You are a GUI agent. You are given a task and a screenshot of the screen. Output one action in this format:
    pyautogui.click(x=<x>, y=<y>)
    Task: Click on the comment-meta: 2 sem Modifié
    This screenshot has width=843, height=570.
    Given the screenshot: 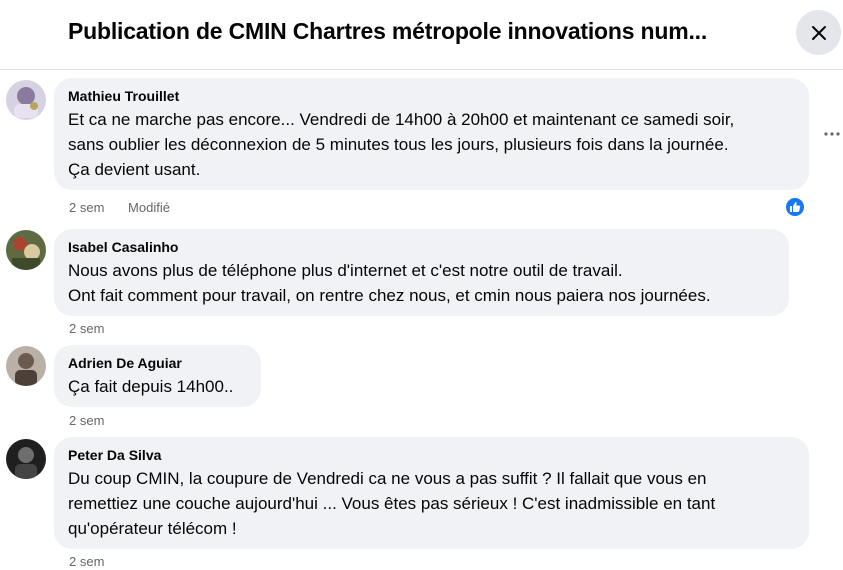 What is the action you would take?
    pyautogui.click(x=129, y=207)
    